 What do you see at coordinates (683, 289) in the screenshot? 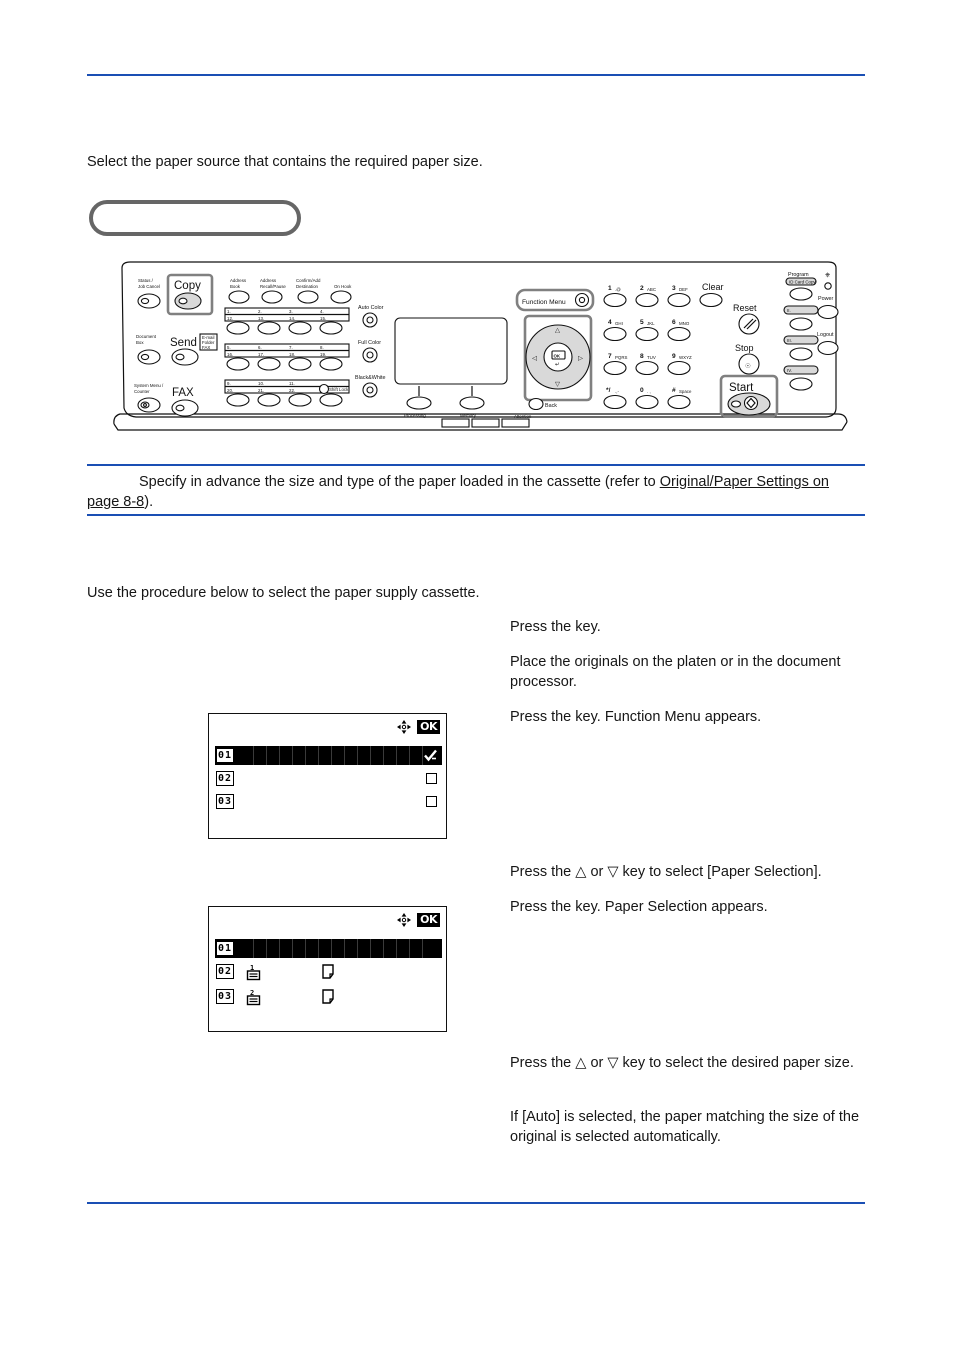
I see `svg-text: DEF` at bounding box center [683, 289].